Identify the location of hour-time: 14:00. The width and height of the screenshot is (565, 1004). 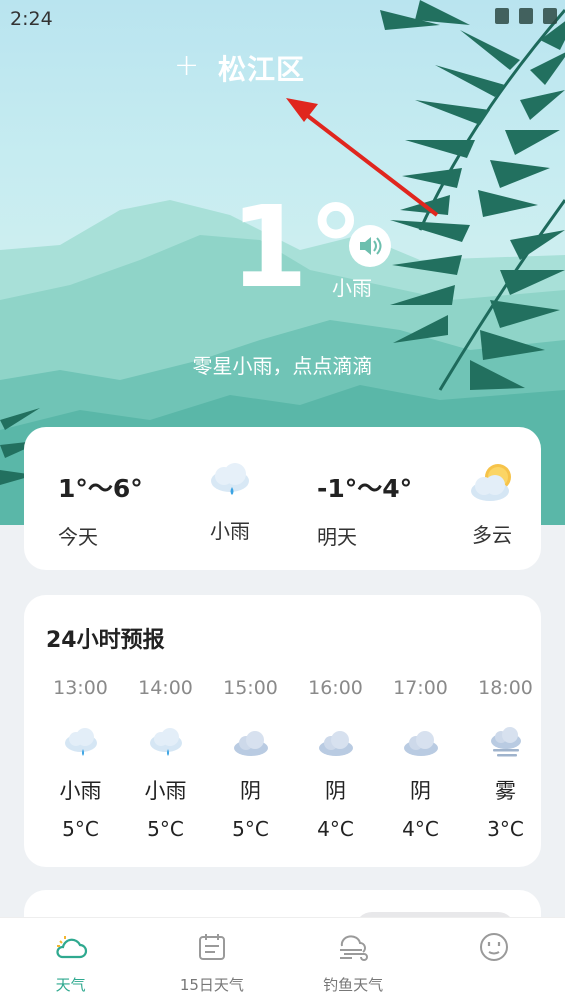
(165, 688).